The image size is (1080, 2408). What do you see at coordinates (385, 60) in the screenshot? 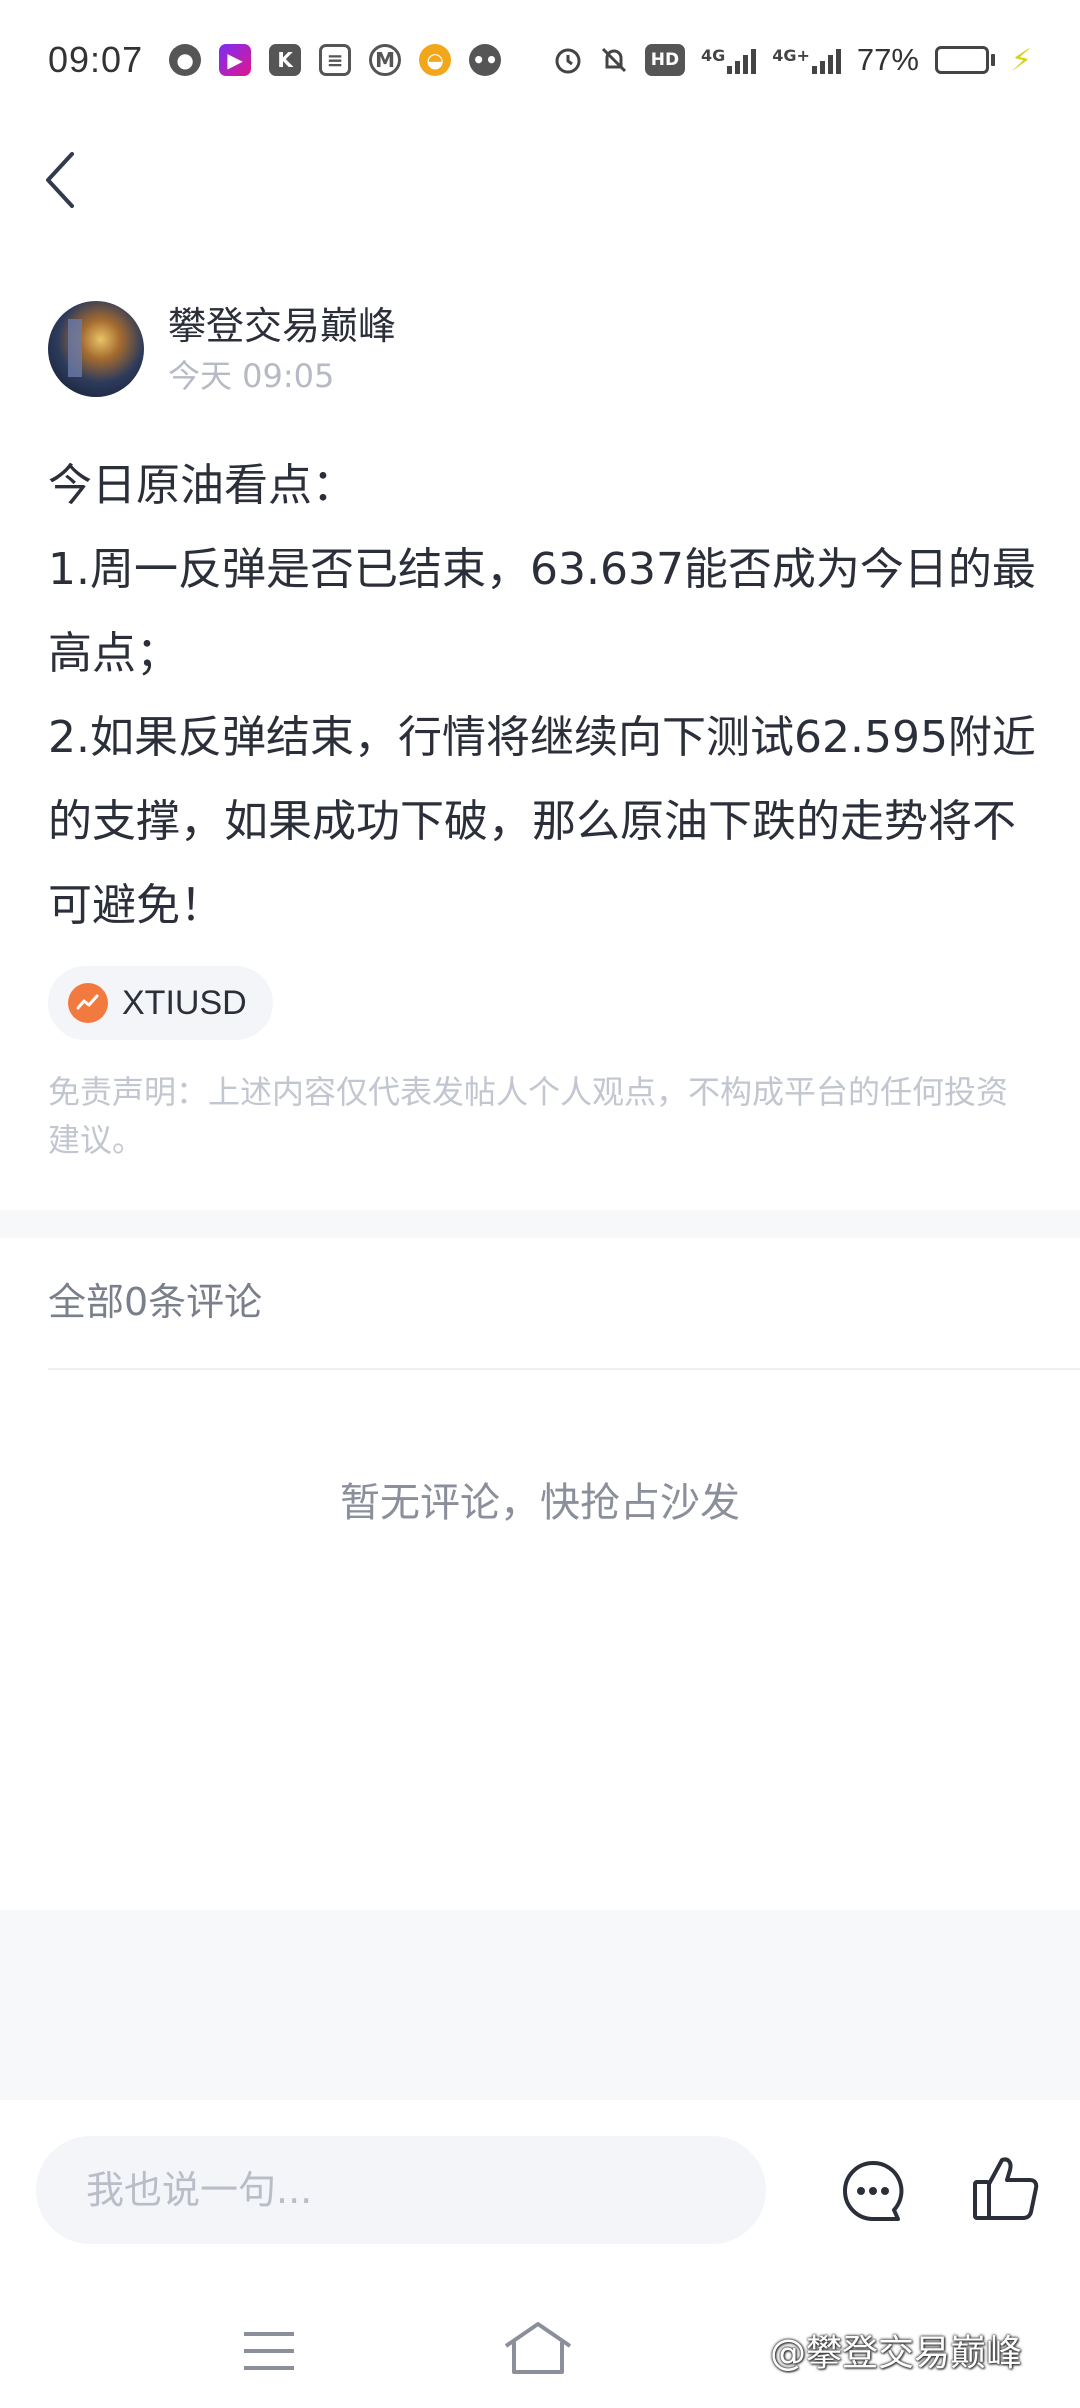
I see `bank-app-icon: M` at bounding box center [385, 60].